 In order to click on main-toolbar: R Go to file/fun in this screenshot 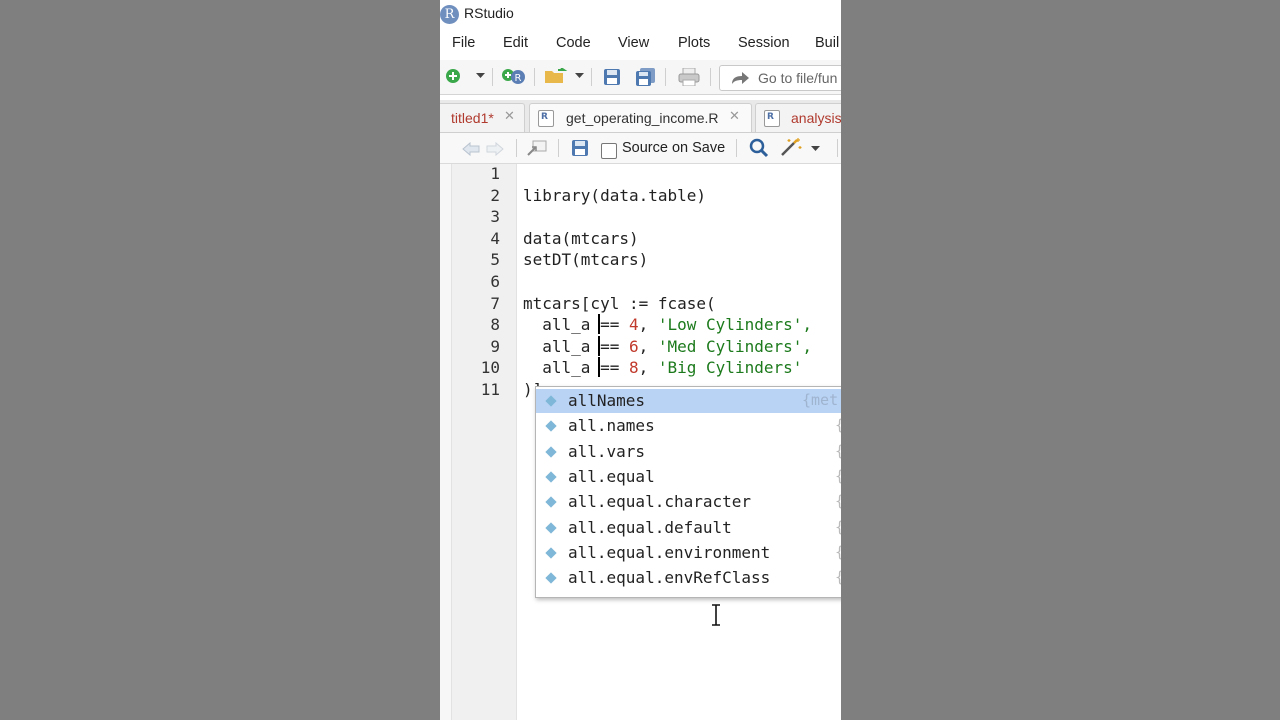, I will do `click(640, 77)`.